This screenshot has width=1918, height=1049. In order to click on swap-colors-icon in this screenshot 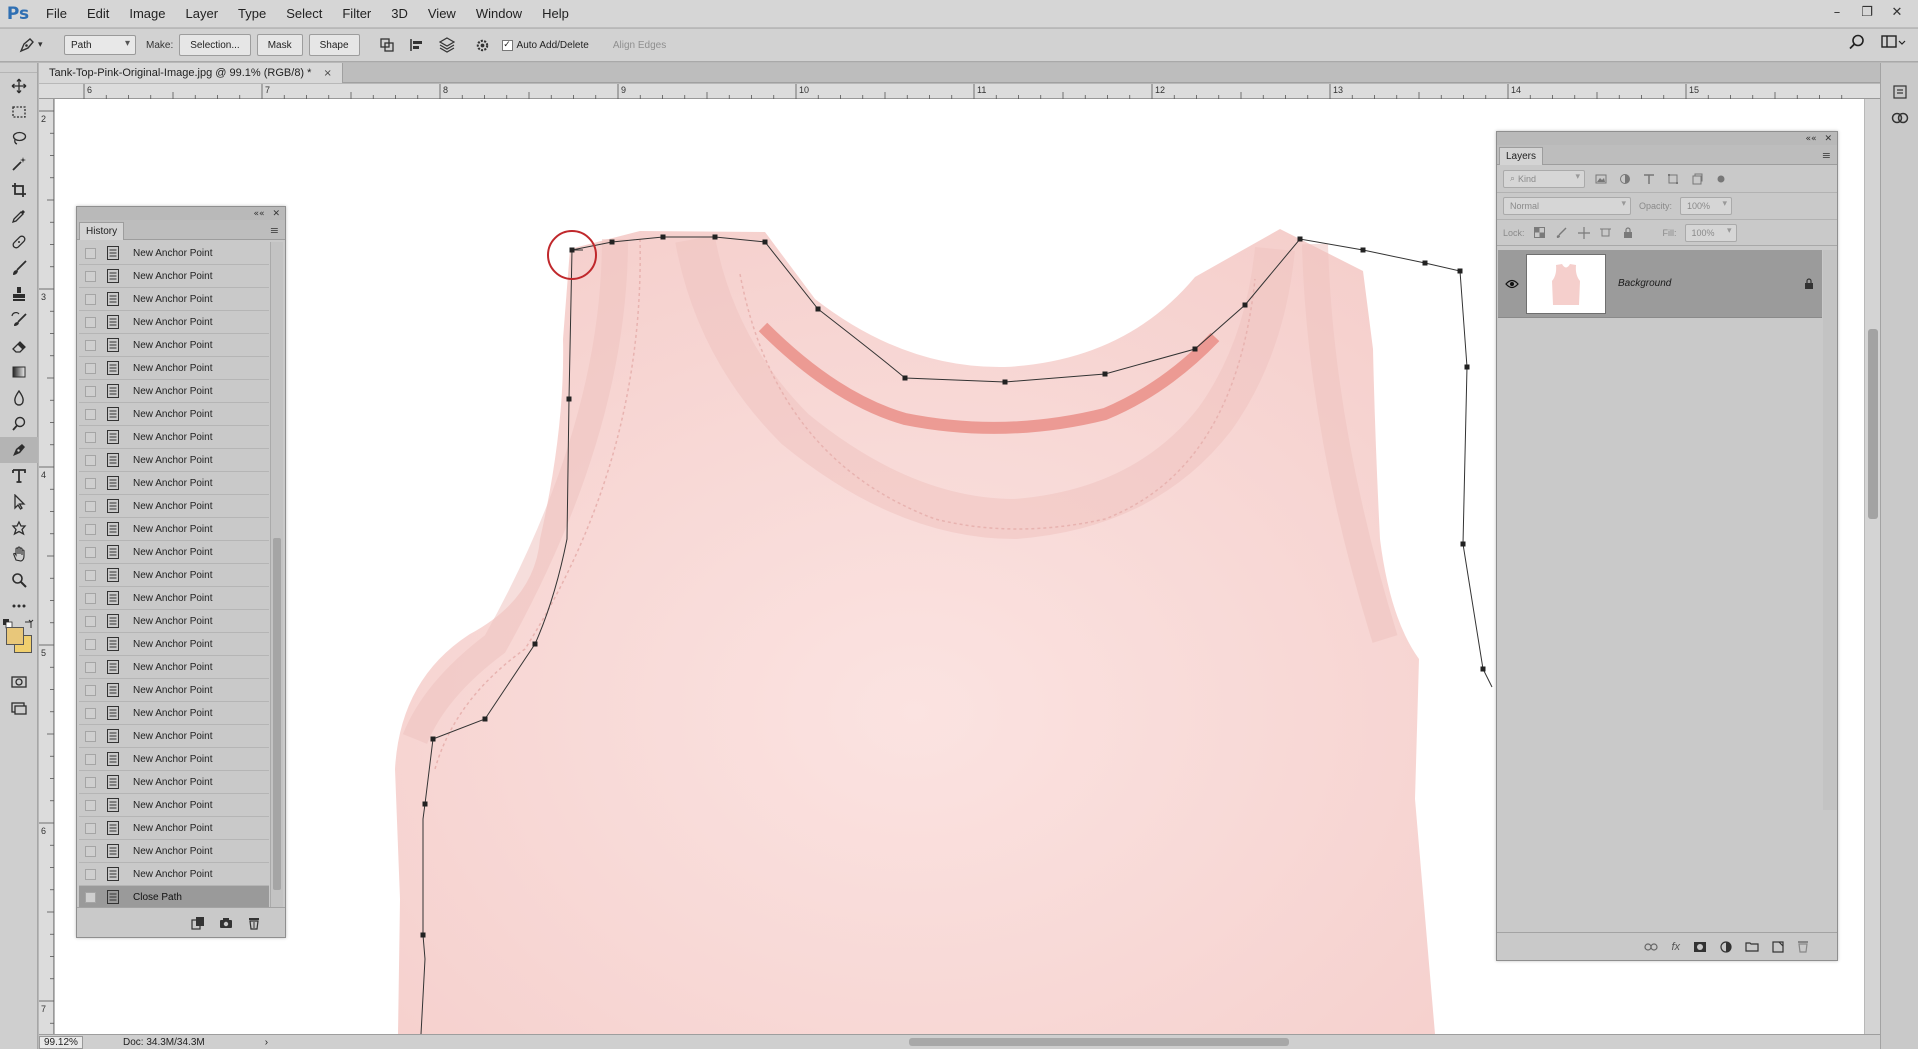, I will do `click(29, 624)`.